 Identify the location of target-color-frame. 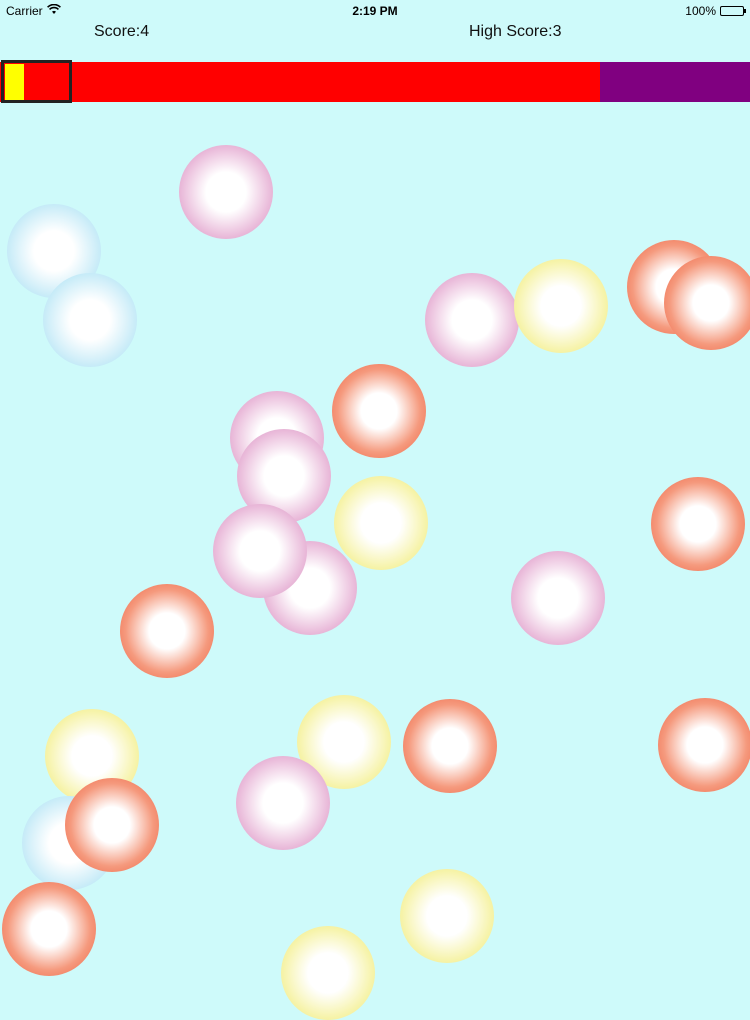
(36, 81).